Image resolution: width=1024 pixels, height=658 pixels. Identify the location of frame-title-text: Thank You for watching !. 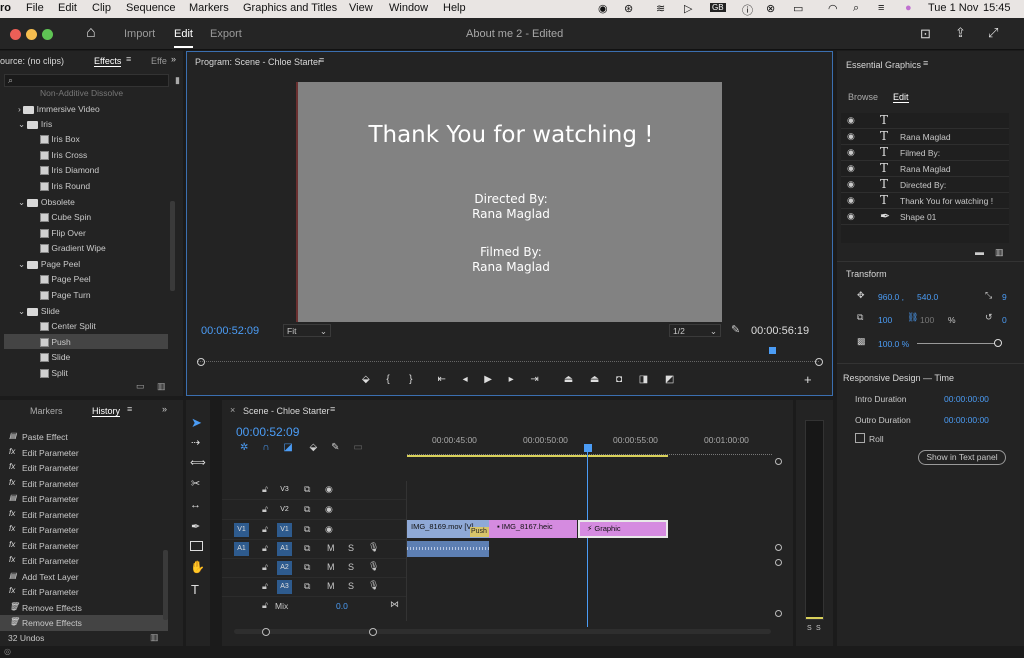
(511, 135).